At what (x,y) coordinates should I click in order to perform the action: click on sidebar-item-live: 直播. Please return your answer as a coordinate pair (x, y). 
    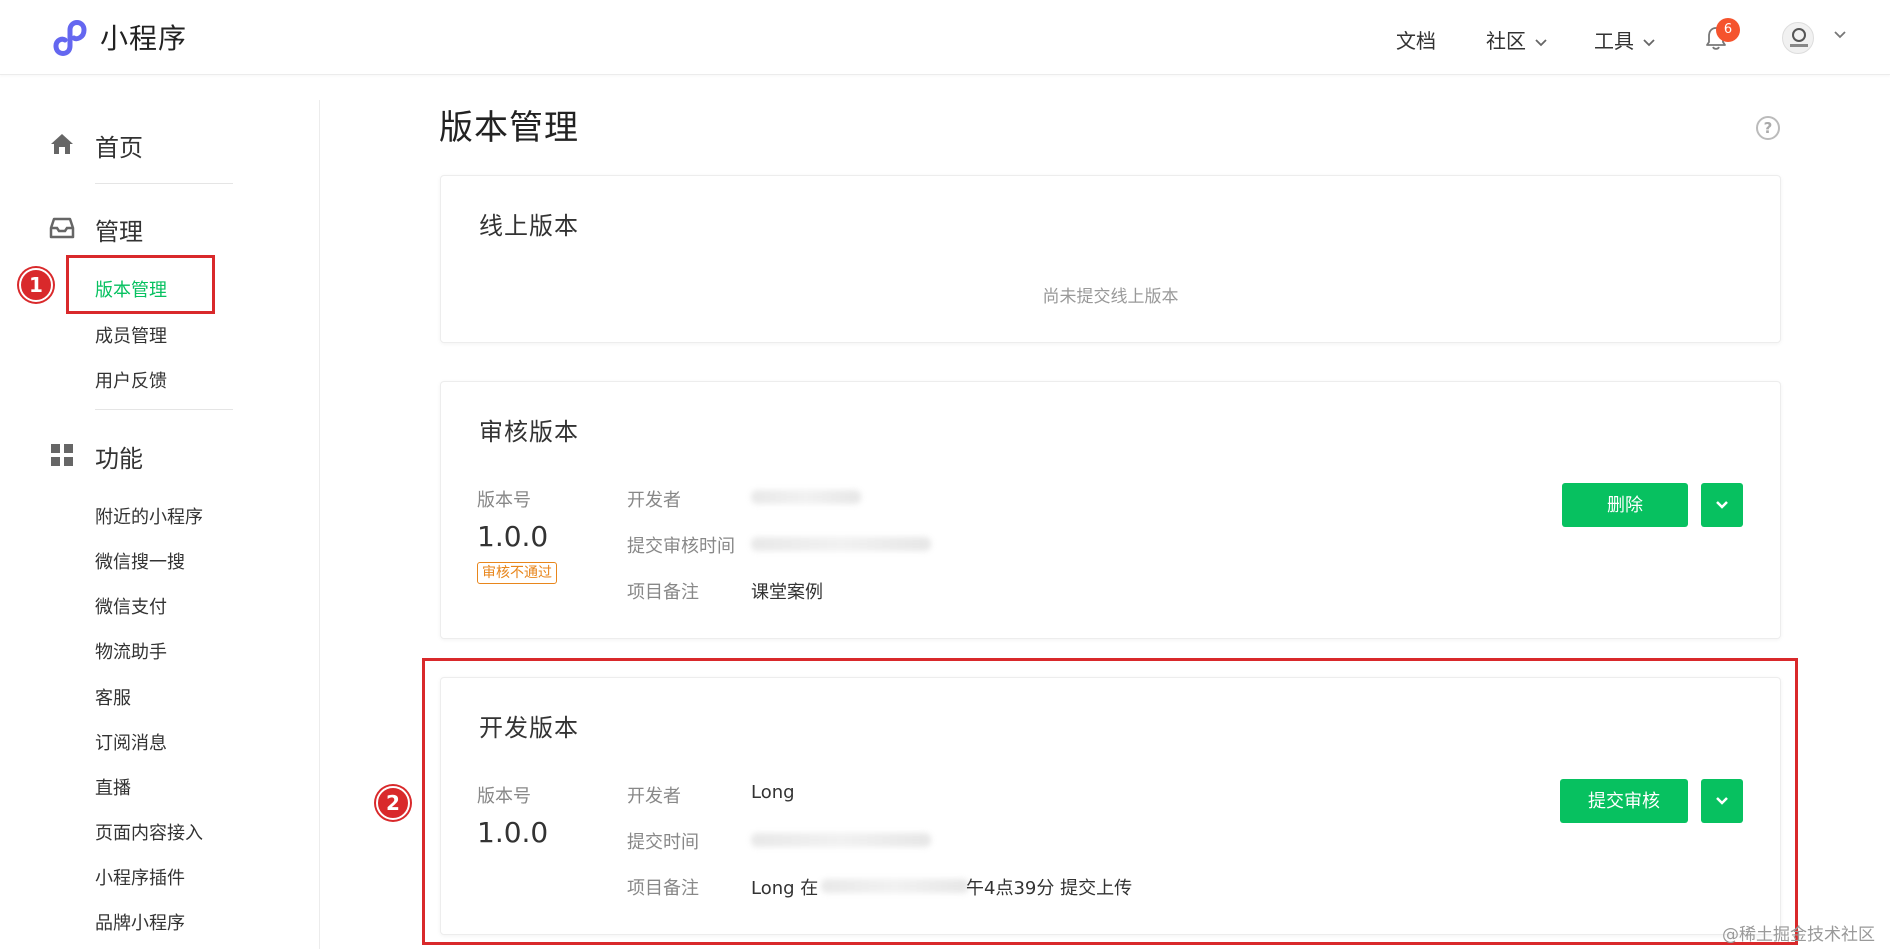
    Looking at the image, I should click on (113, 787).